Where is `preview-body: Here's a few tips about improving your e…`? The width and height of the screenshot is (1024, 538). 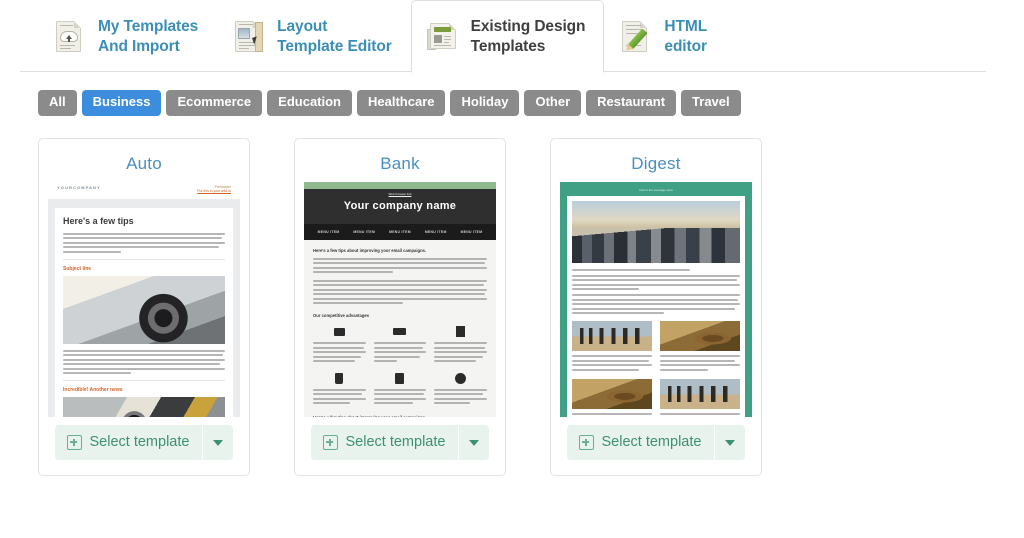 preview-body: Here's a few tips about improving your e… is located at coordinates (400, 340).